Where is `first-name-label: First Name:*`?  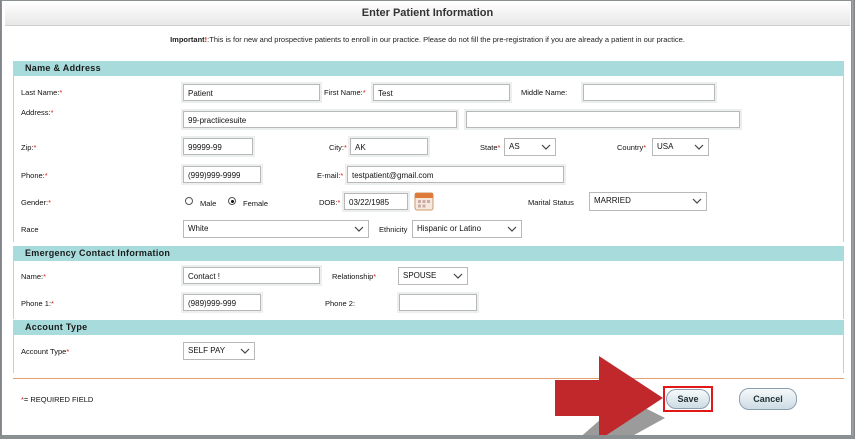 first-name-label: First Name:* is located at coordinates (345, 92).